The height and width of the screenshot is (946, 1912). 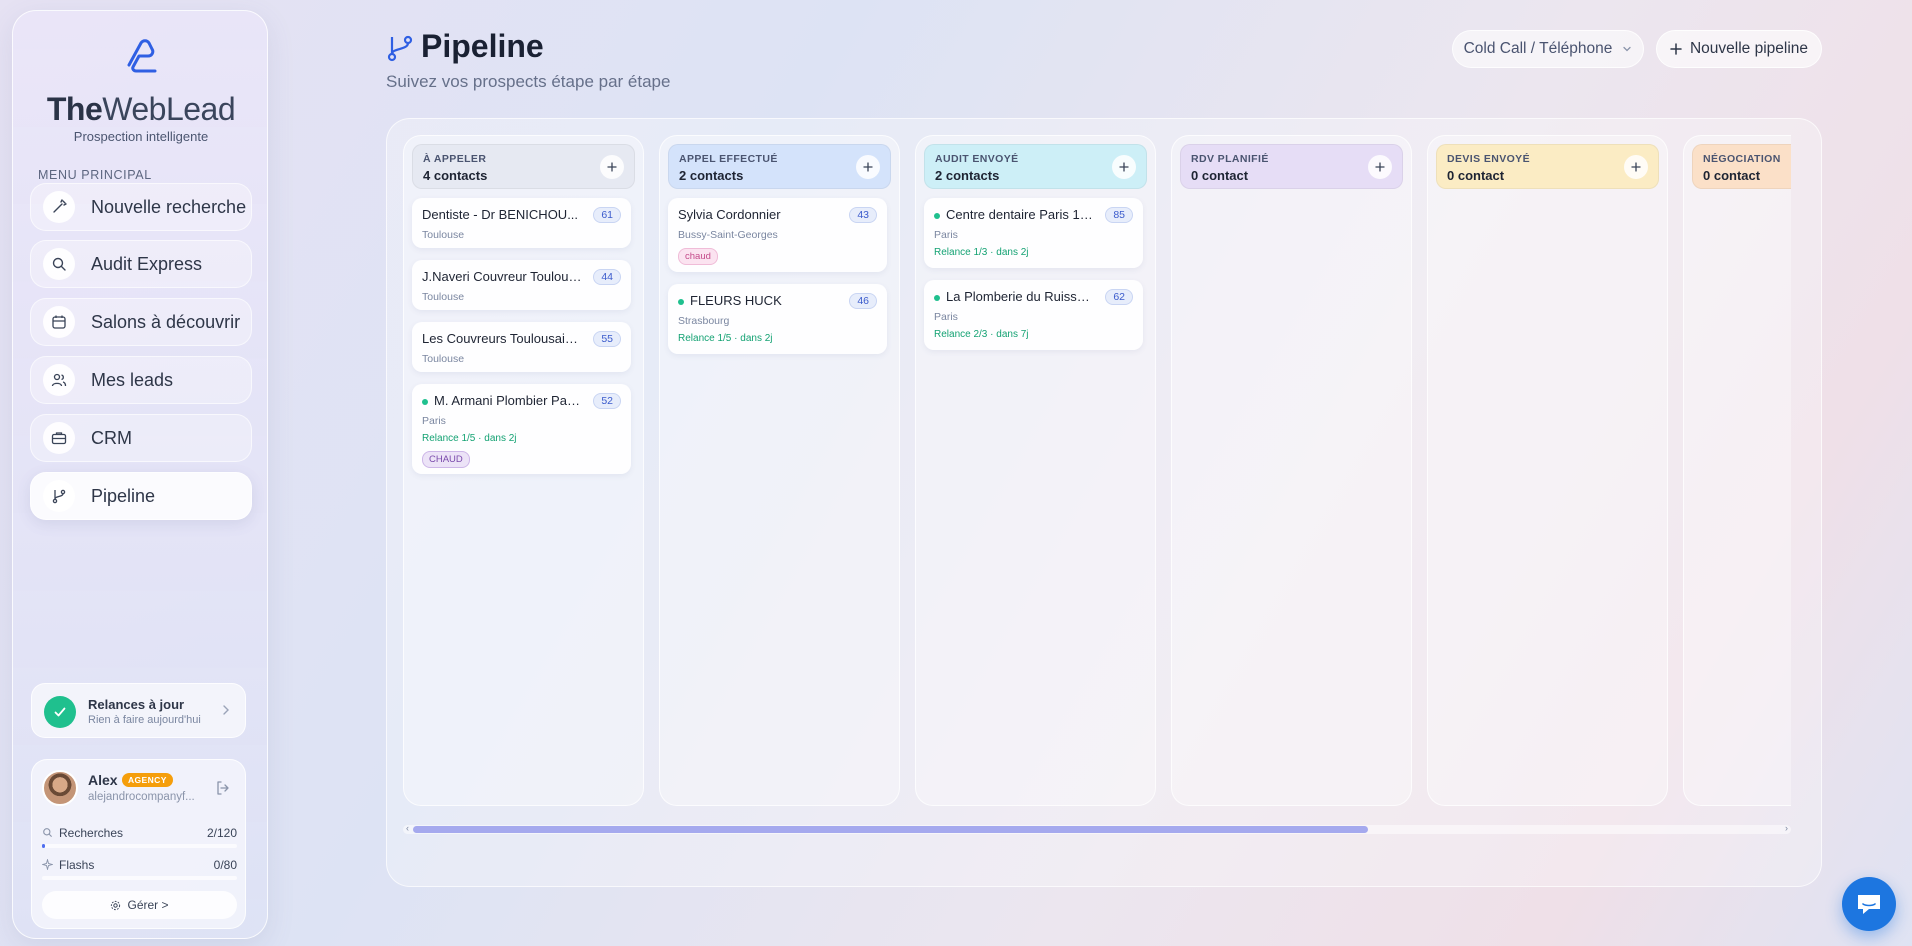 I want to click on column-title: AUDIT ENVOYÉ, so click(x=977, y=159).